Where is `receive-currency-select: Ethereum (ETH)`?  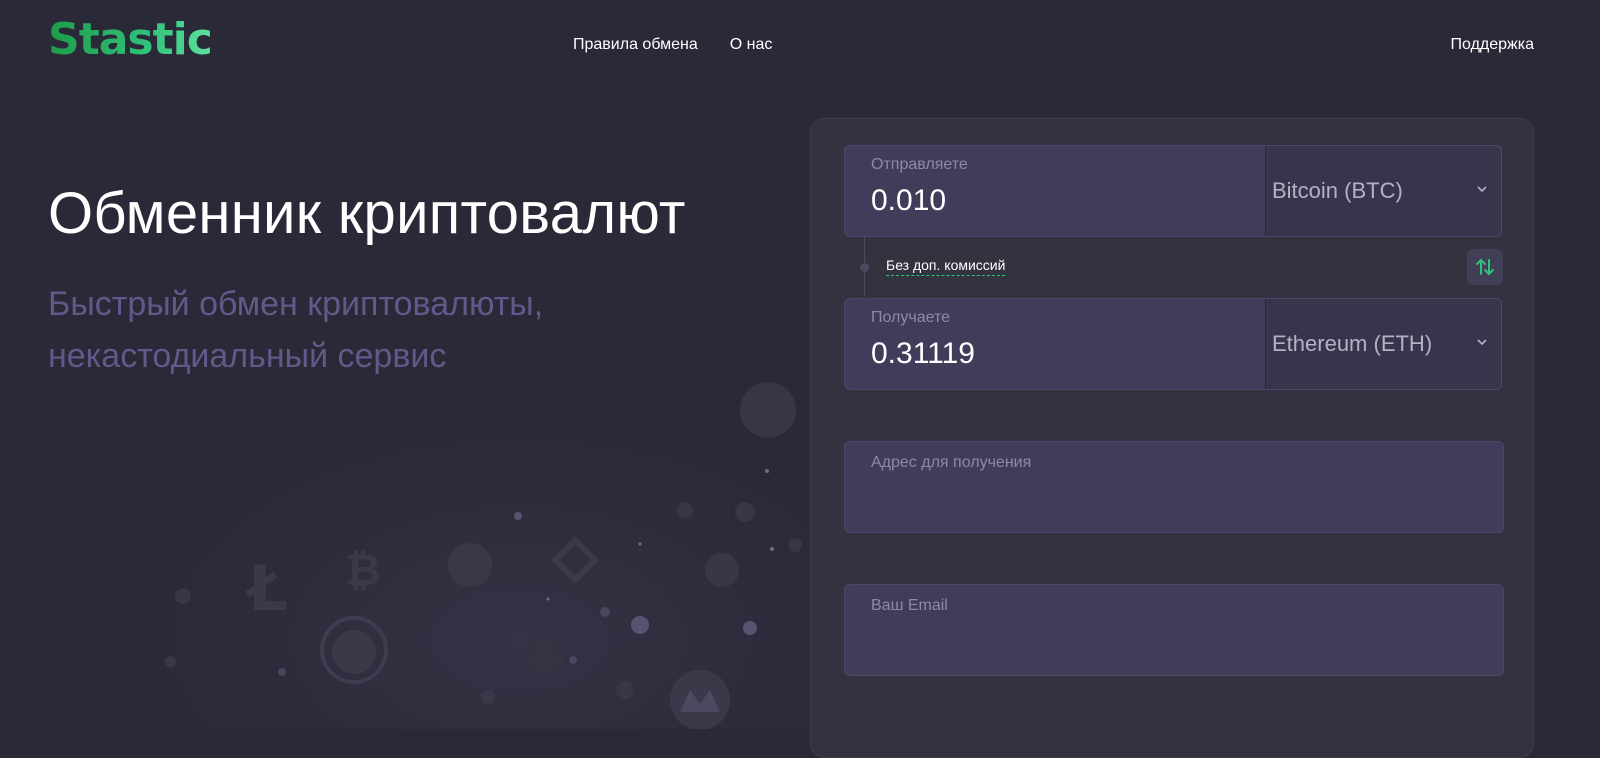
receive-currency-select: Ethereum (ETH) is located at coordinates (1383, 344).